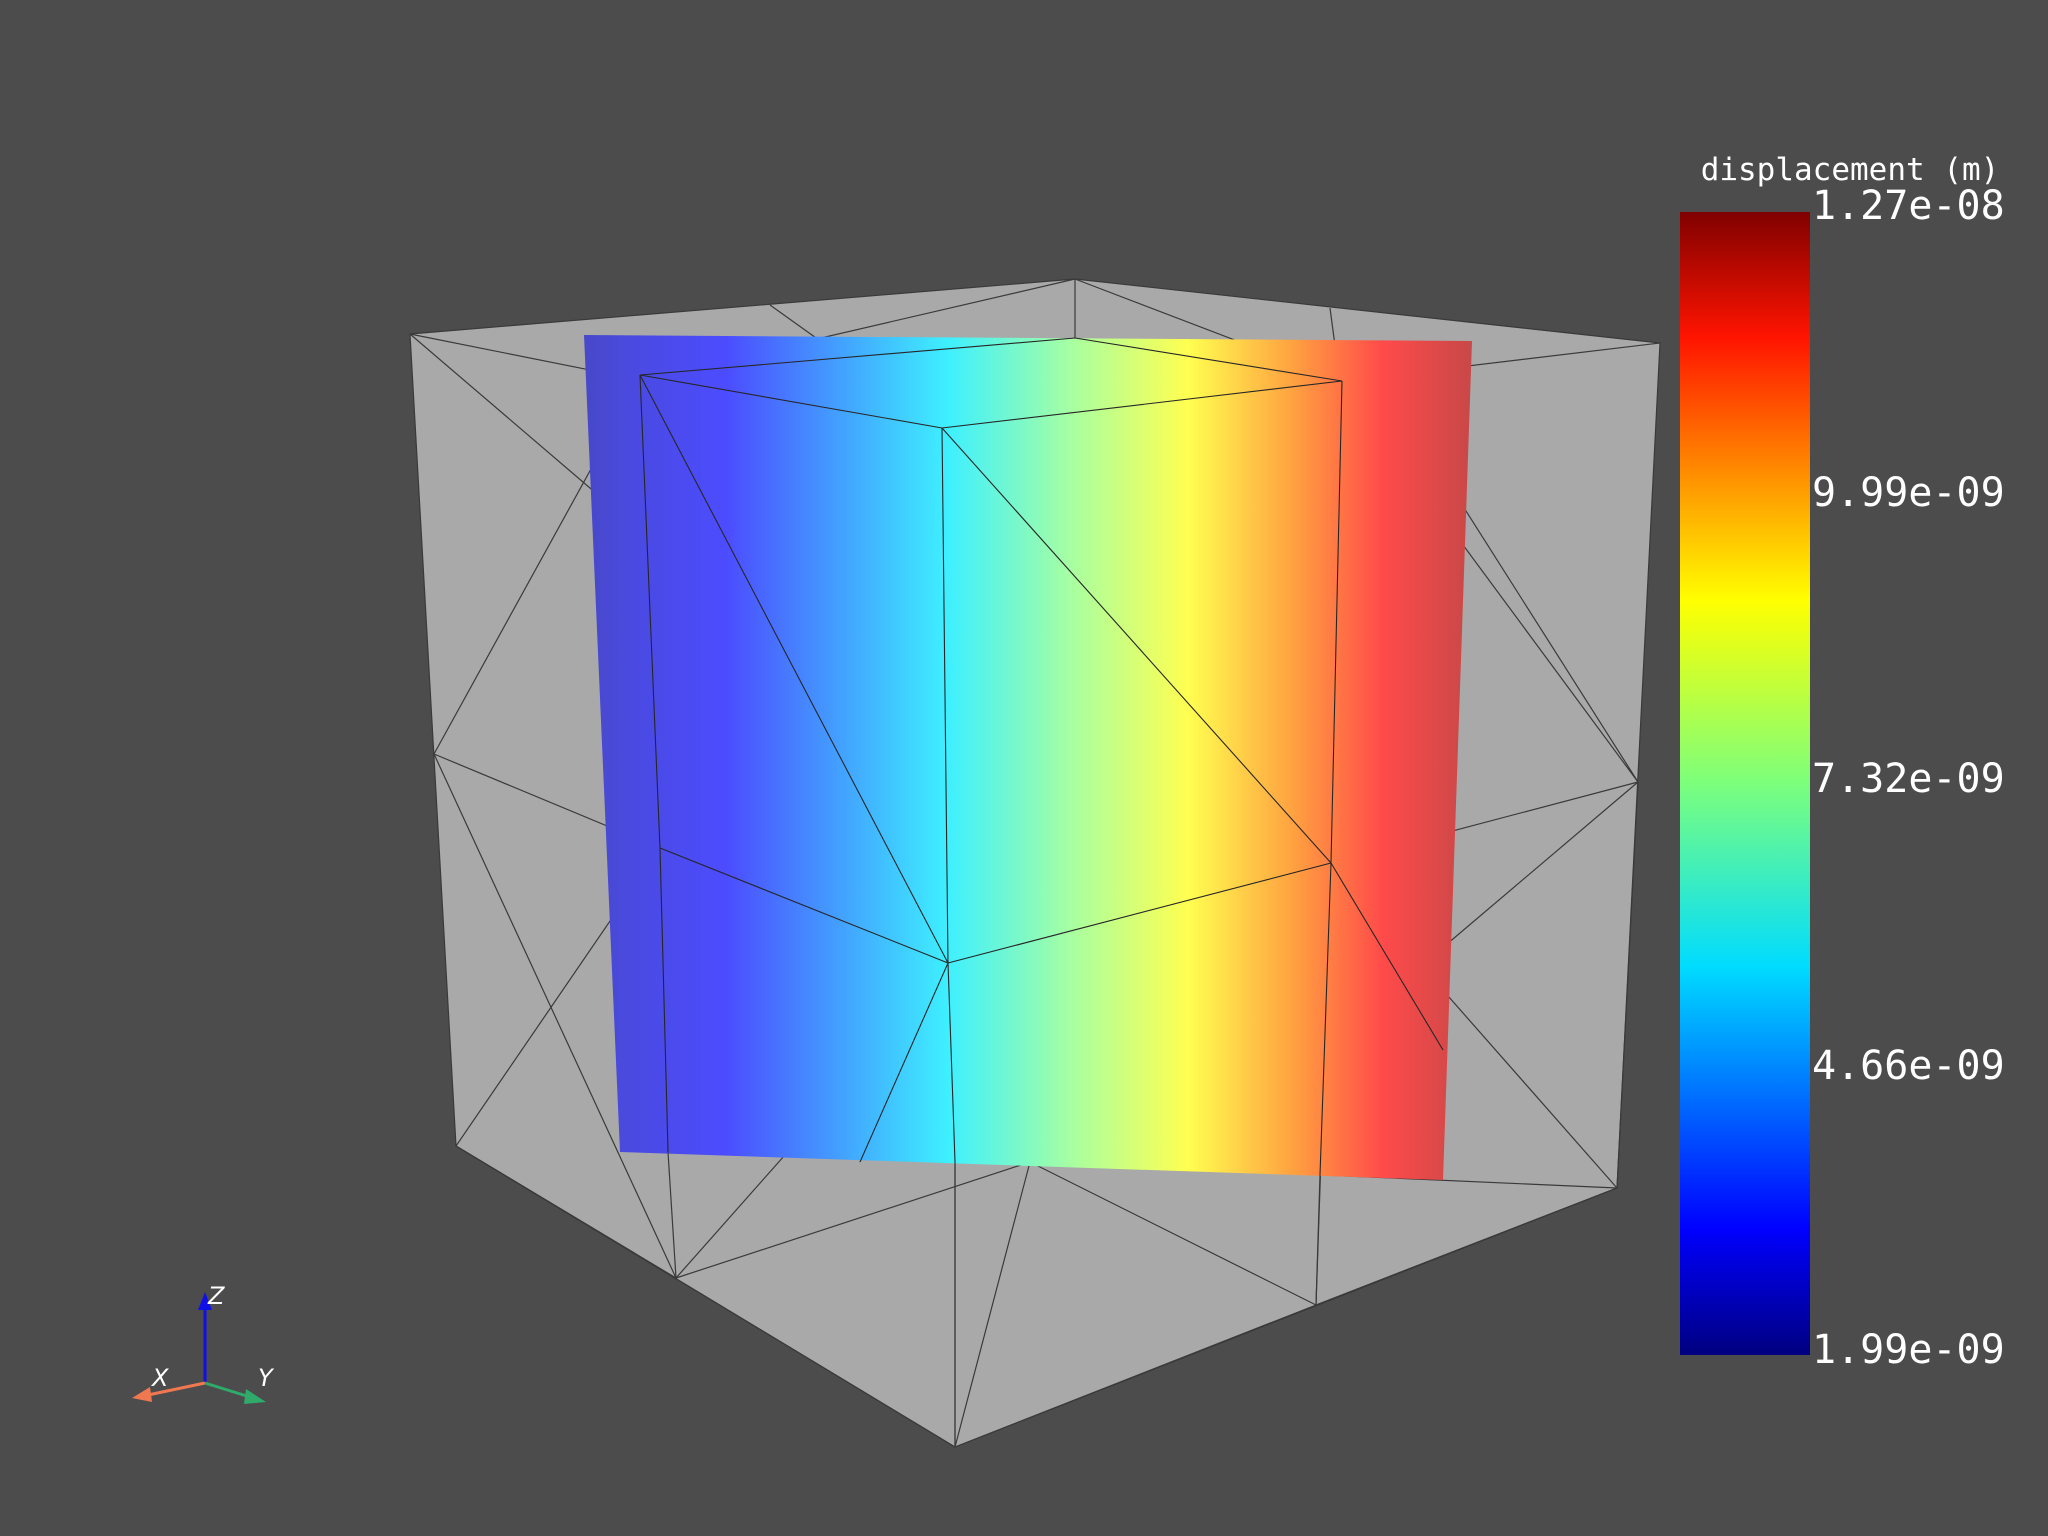  Describe the element at coordinates (1908, 779) in the screenshot. I see `colorbar-label-3: 7.32e-09` at that location.